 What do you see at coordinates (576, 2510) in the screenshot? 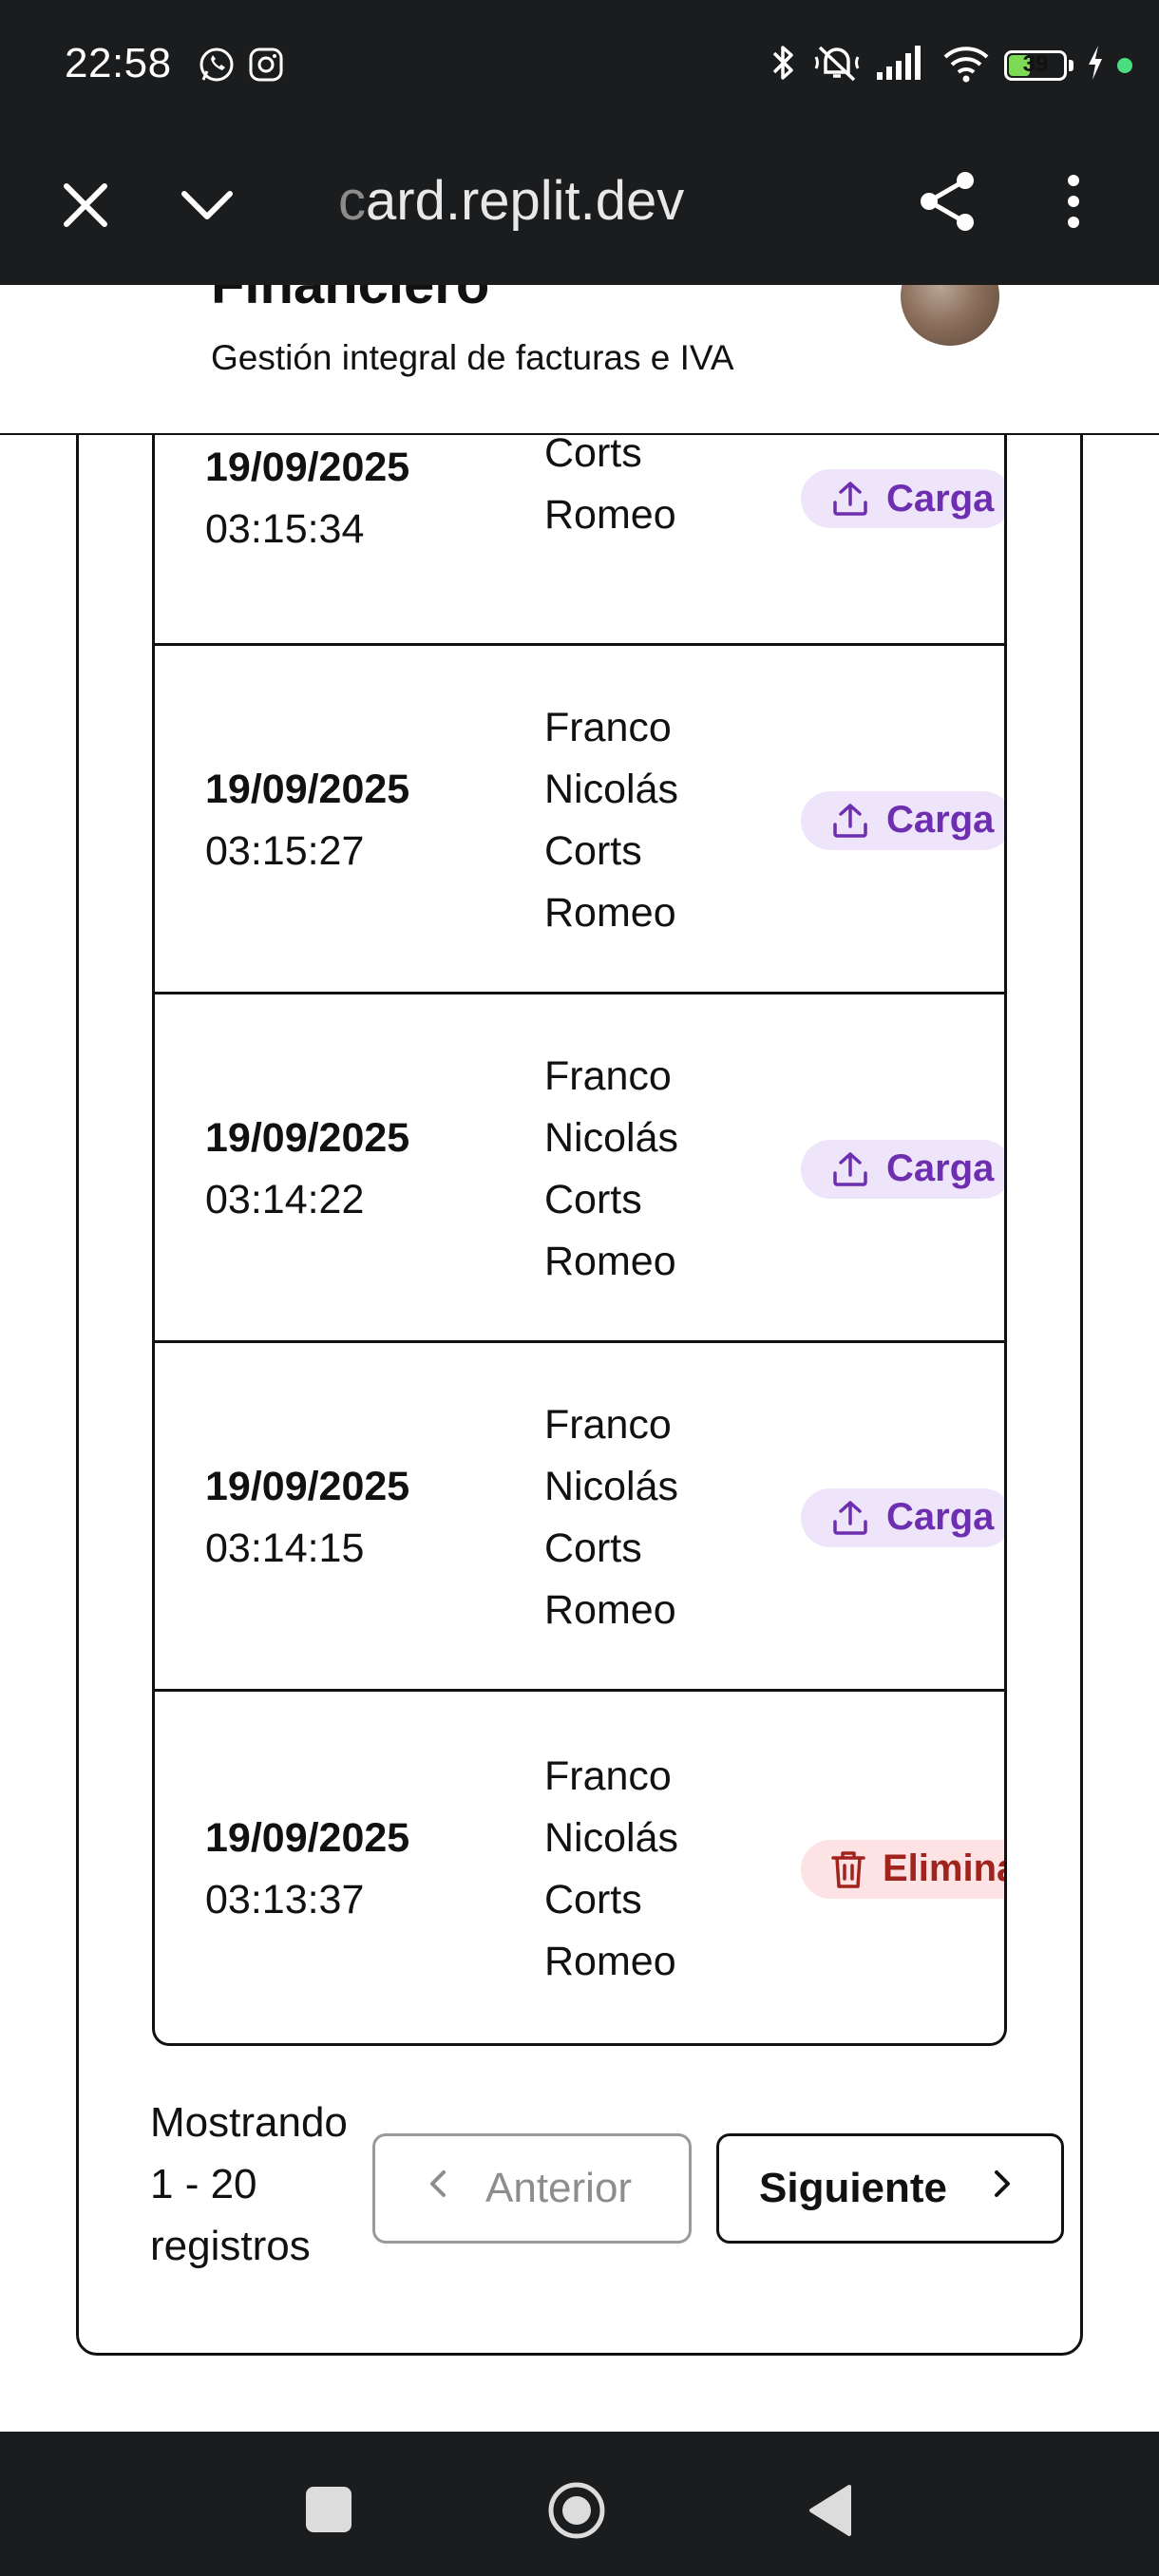
I see `home-button` at bounding box center [576, 2510].